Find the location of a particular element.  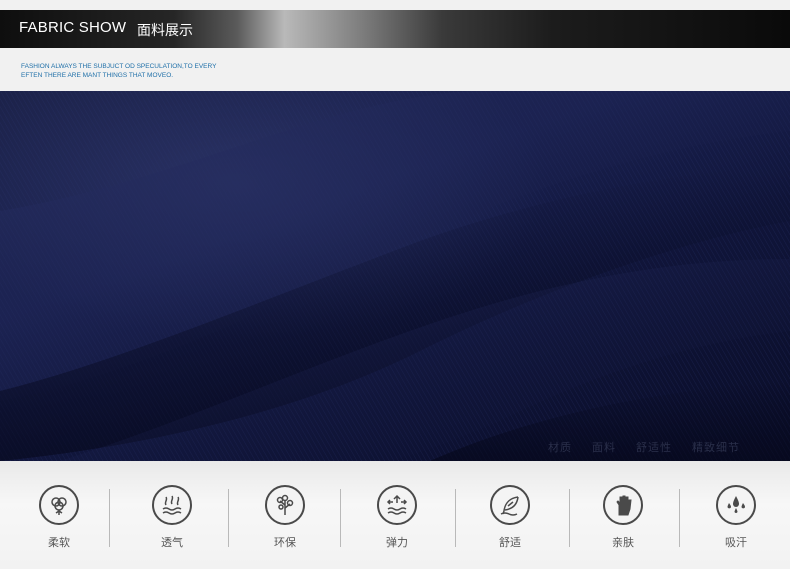

feature-label: 环保 is located at coordinates (285, 542).